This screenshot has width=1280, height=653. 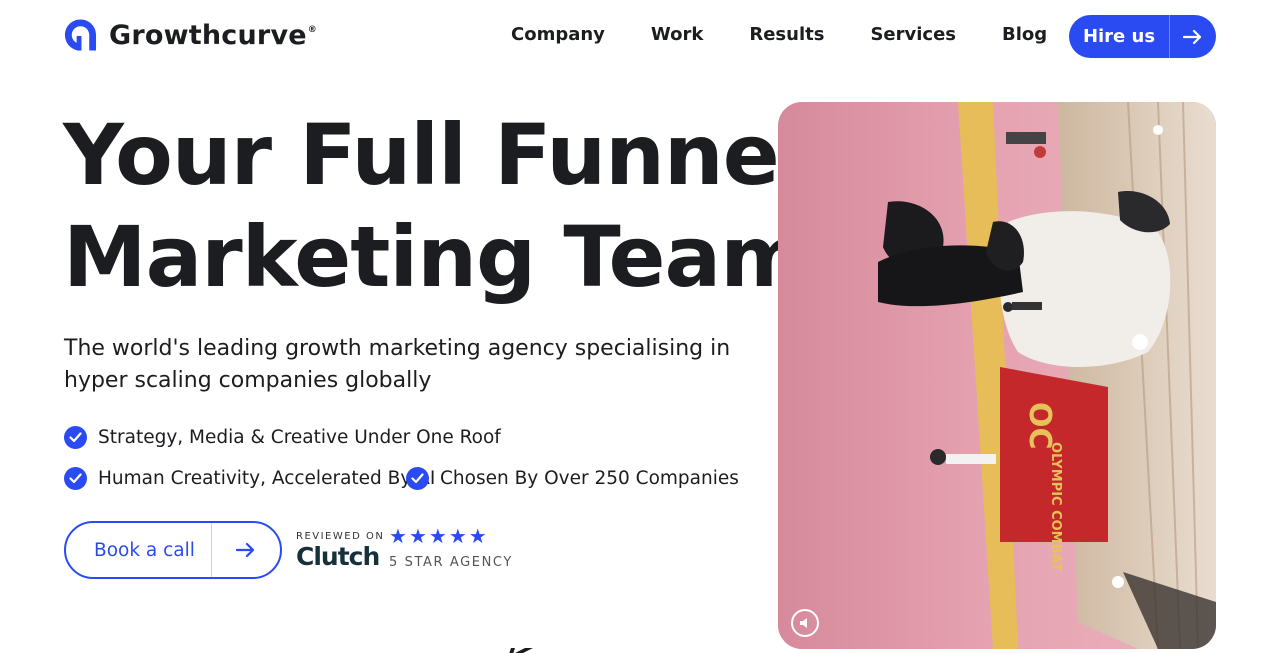 I want to click on banner-text: OLYMPIC COMBAT, so click(x=1055, y=507).